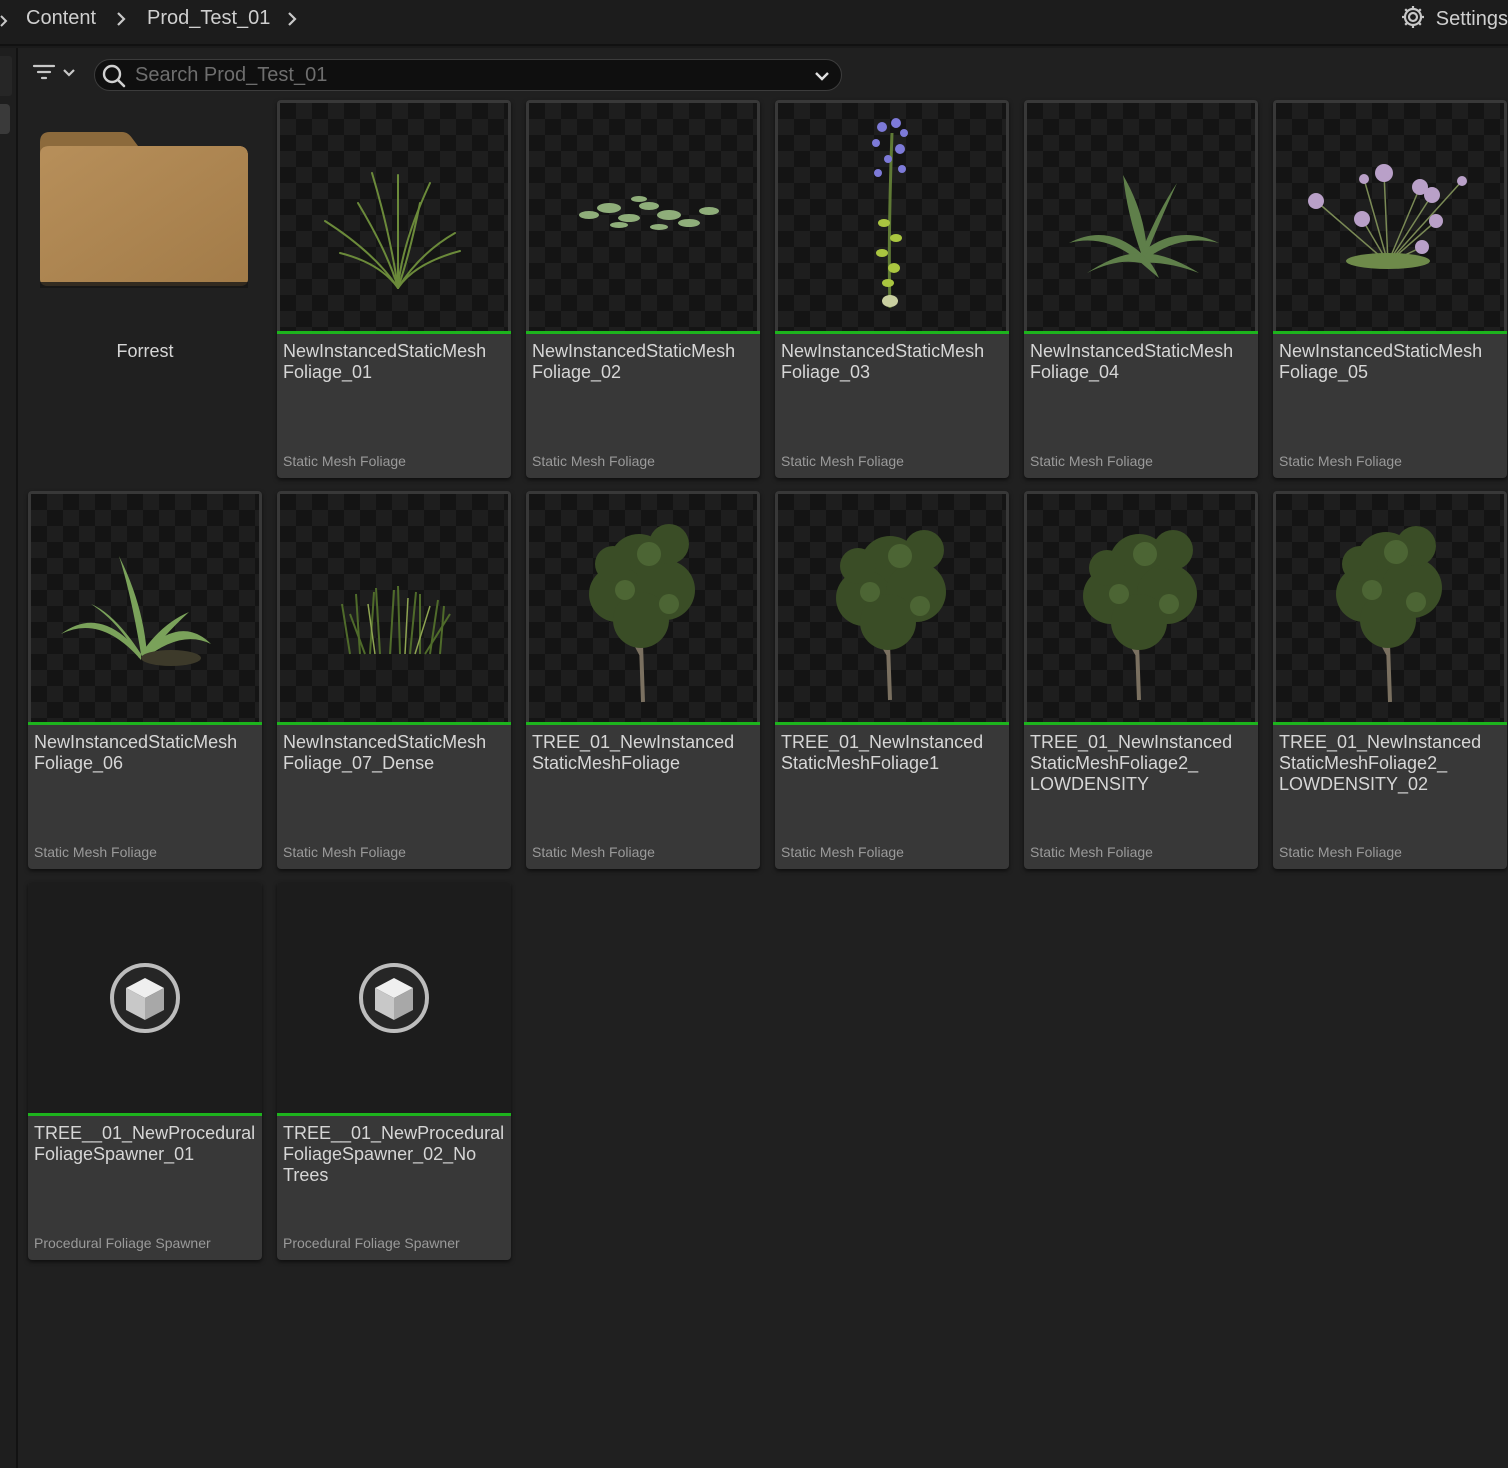 The height and width of the screenshot is (1468, 1508). Describe the element at coordinates (44, 74) in the screenshot. I see `filter-icon` at that location.